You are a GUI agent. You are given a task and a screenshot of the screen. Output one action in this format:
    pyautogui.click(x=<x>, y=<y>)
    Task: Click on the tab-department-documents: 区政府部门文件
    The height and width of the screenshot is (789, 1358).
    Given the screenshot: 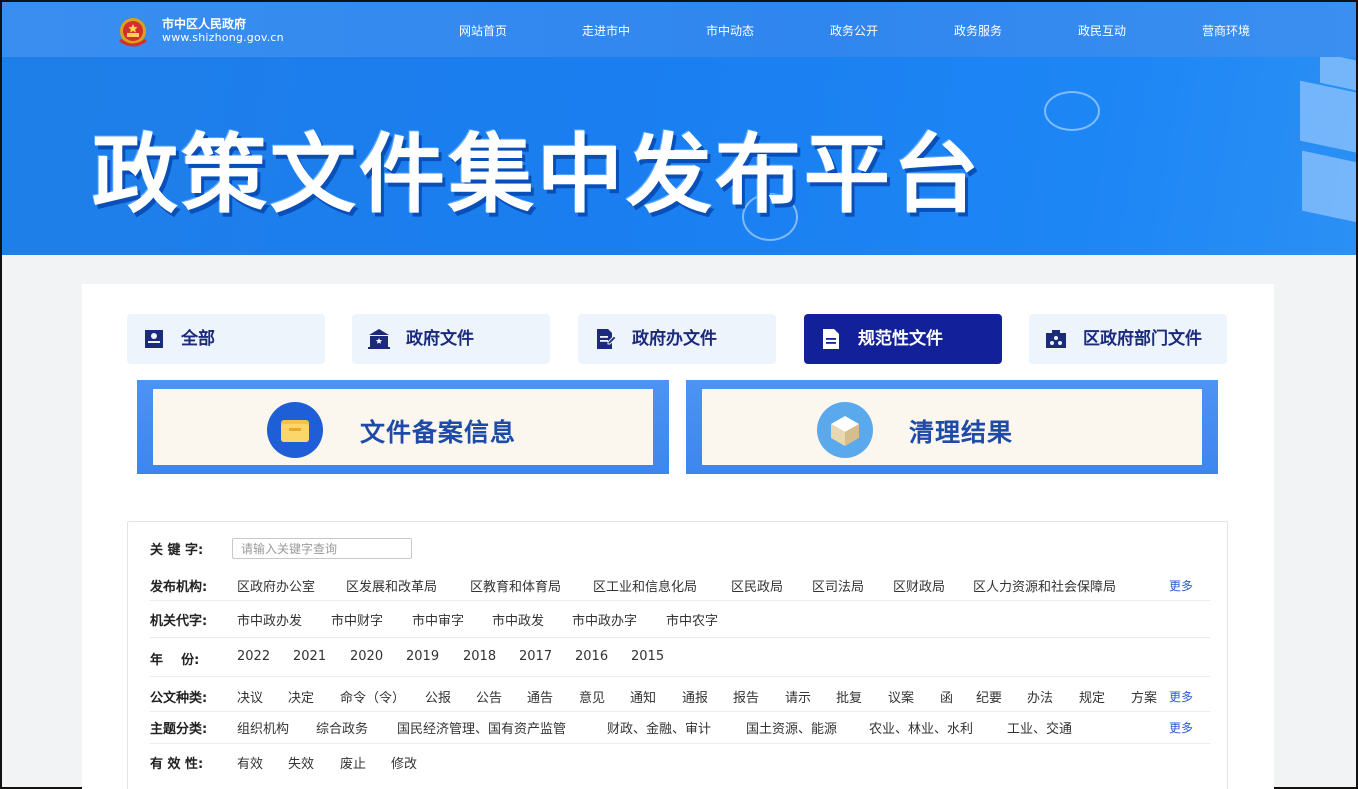 What is the action you would take?
    pyautogui.click(x=1128, y=339)
    